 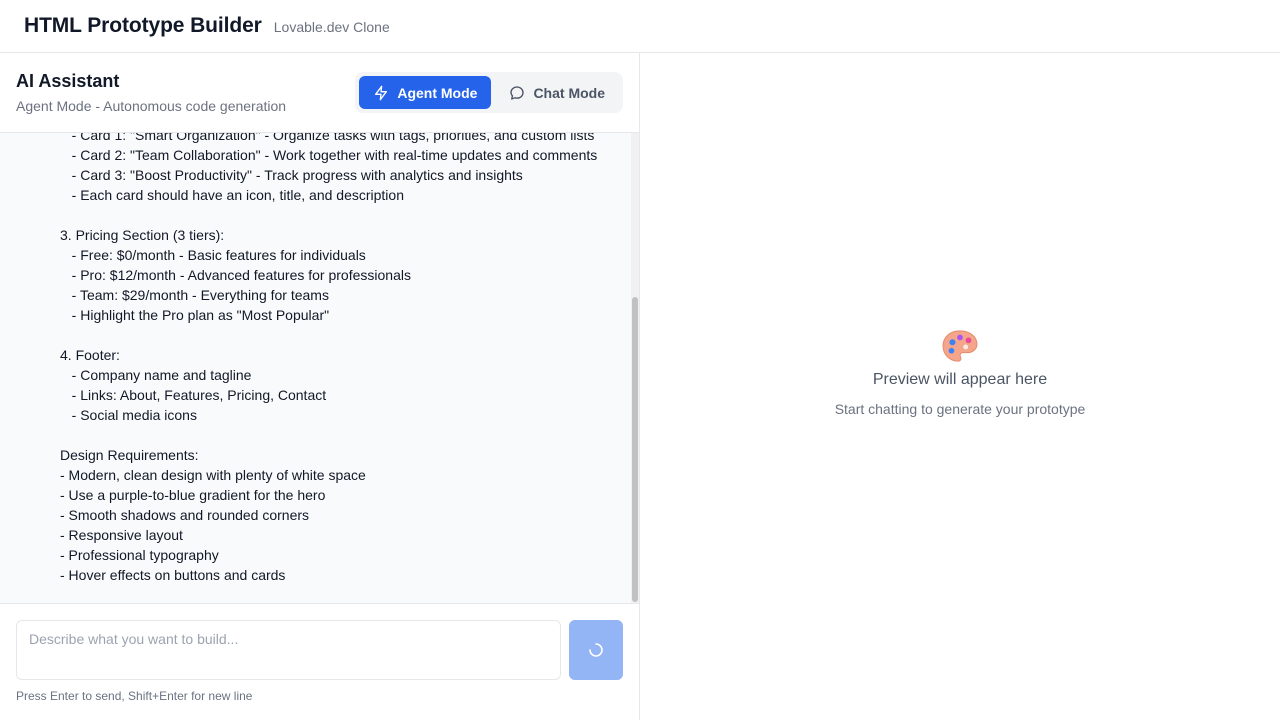 What do you see at coordinates (569, 92) in the screenshot?
I see `chat-mode-label: Chat Mode` at bounding box center [569, 92].